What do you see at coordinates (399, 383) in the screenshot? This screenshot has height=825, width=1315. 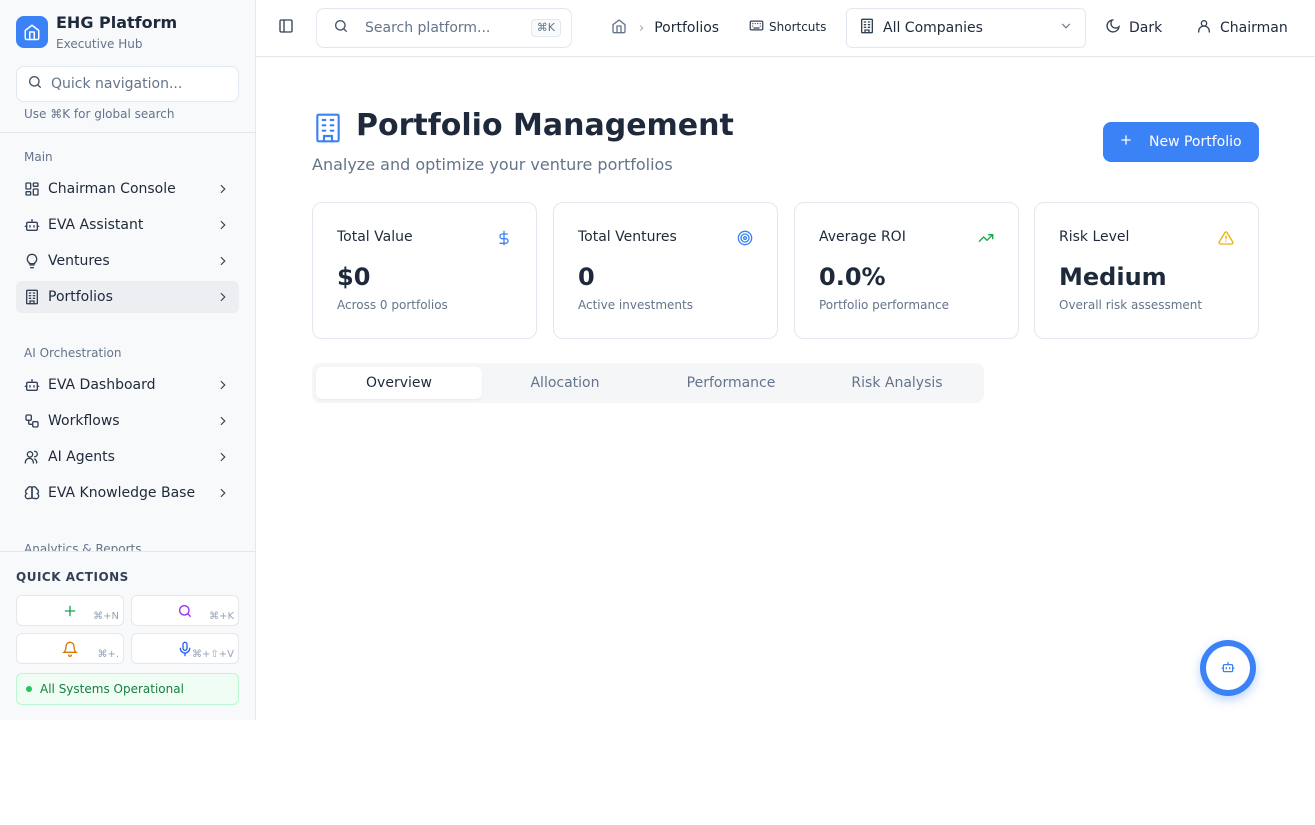 I see `tab-overview: Overview` at bounding box center [399, 383].